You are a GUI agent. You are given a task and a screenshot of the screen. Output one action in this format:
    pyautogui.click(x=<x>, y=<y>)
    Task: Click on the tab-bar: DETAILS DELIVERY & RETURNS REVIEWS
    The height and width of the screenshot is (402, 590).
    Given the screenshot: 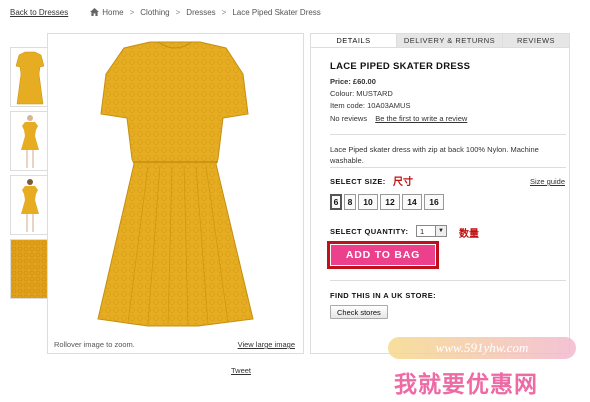 What is the action you would take?
    pyautogui.click(x=440, y=41)
    